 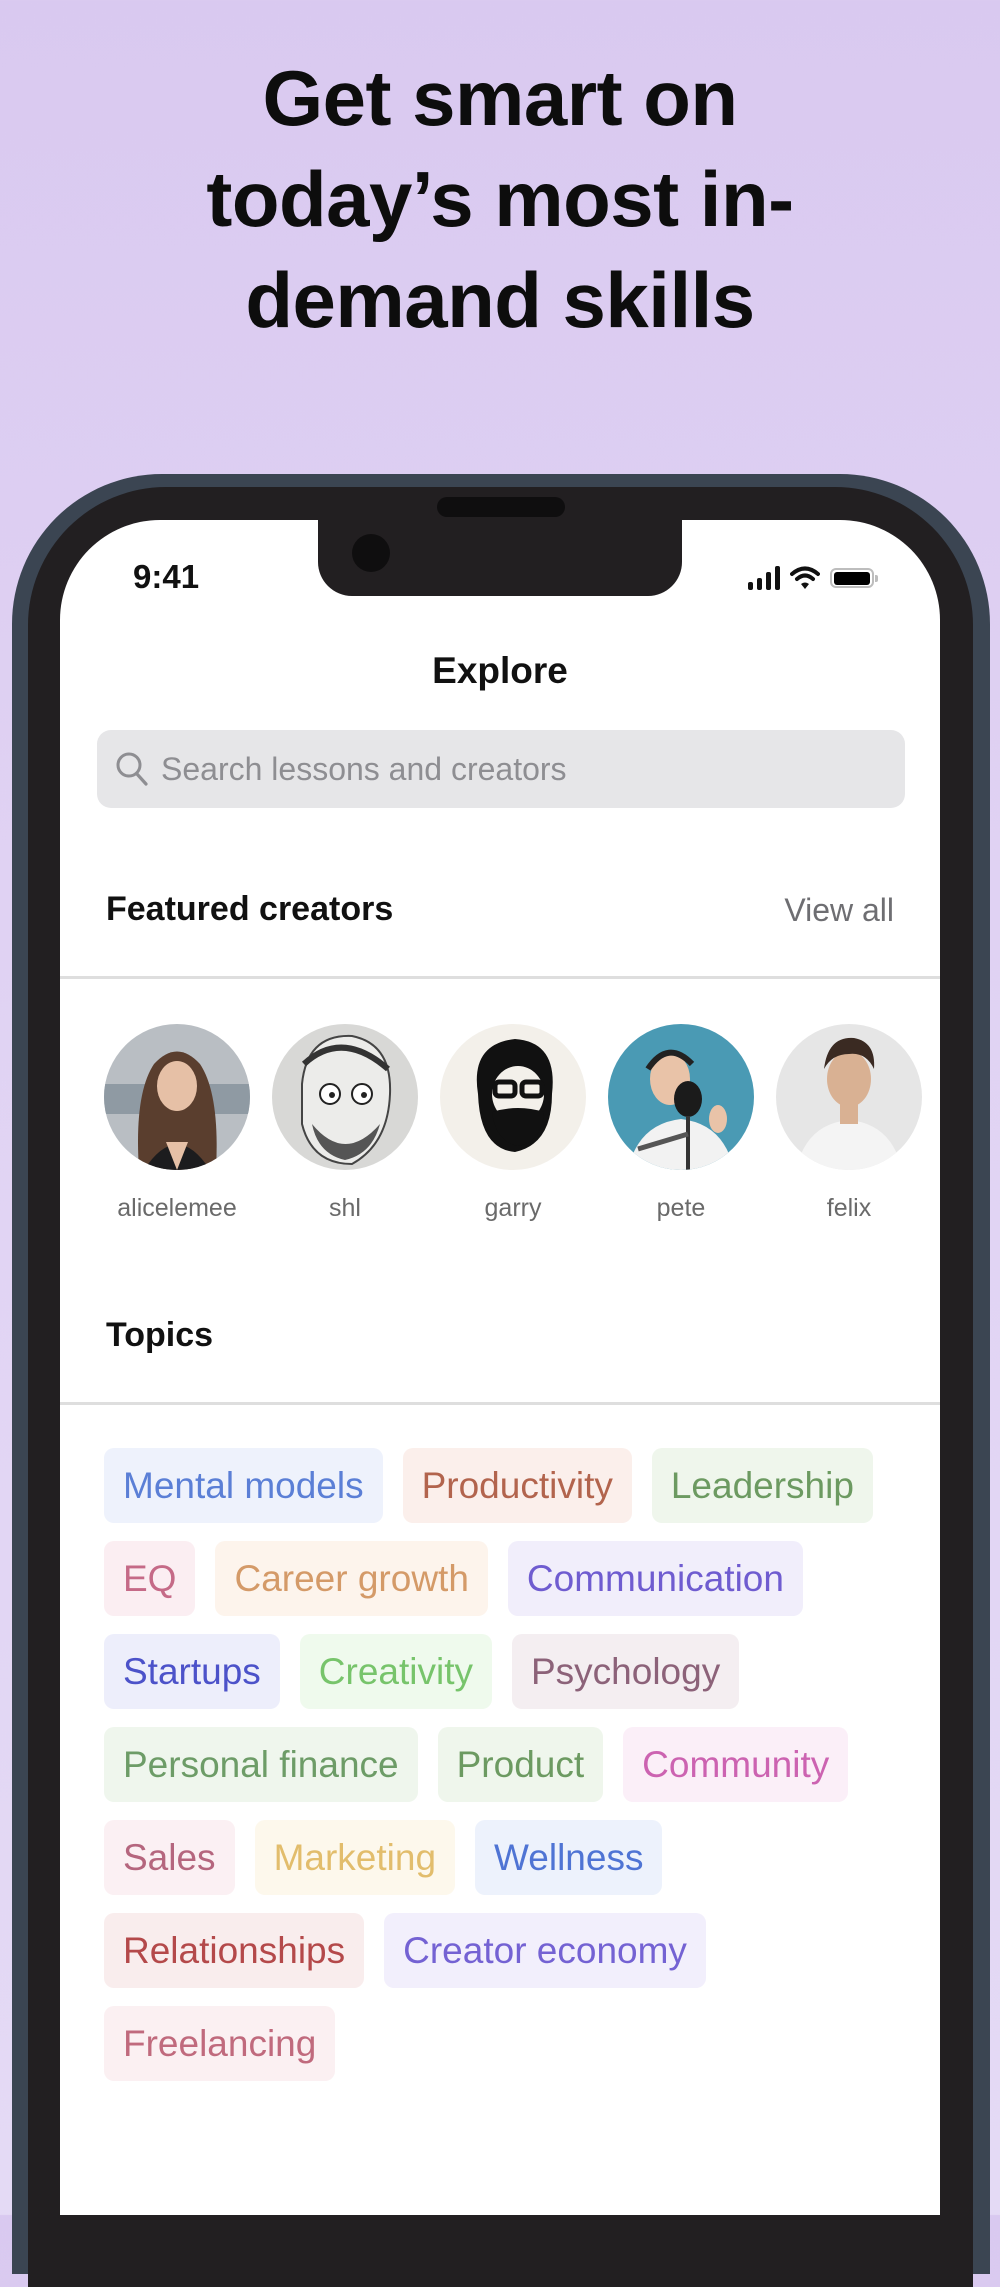 I want to click on status-time: 9:41, so click(x=166, y=576).